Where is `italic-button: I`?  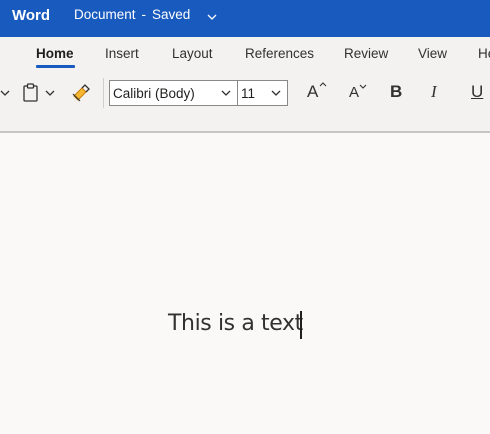
italic-button: I is located at coordinates (434, 92).